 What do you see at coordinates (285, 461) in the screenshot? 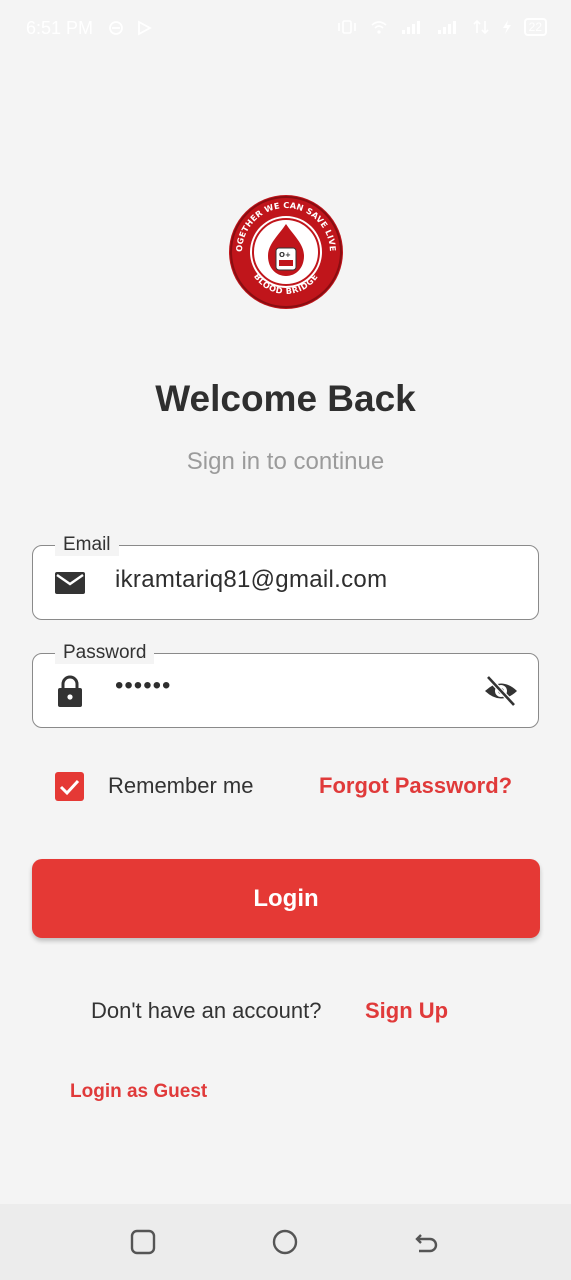
I see `page-subtitle: Sign in to continue` at bounding box center [285, 461].